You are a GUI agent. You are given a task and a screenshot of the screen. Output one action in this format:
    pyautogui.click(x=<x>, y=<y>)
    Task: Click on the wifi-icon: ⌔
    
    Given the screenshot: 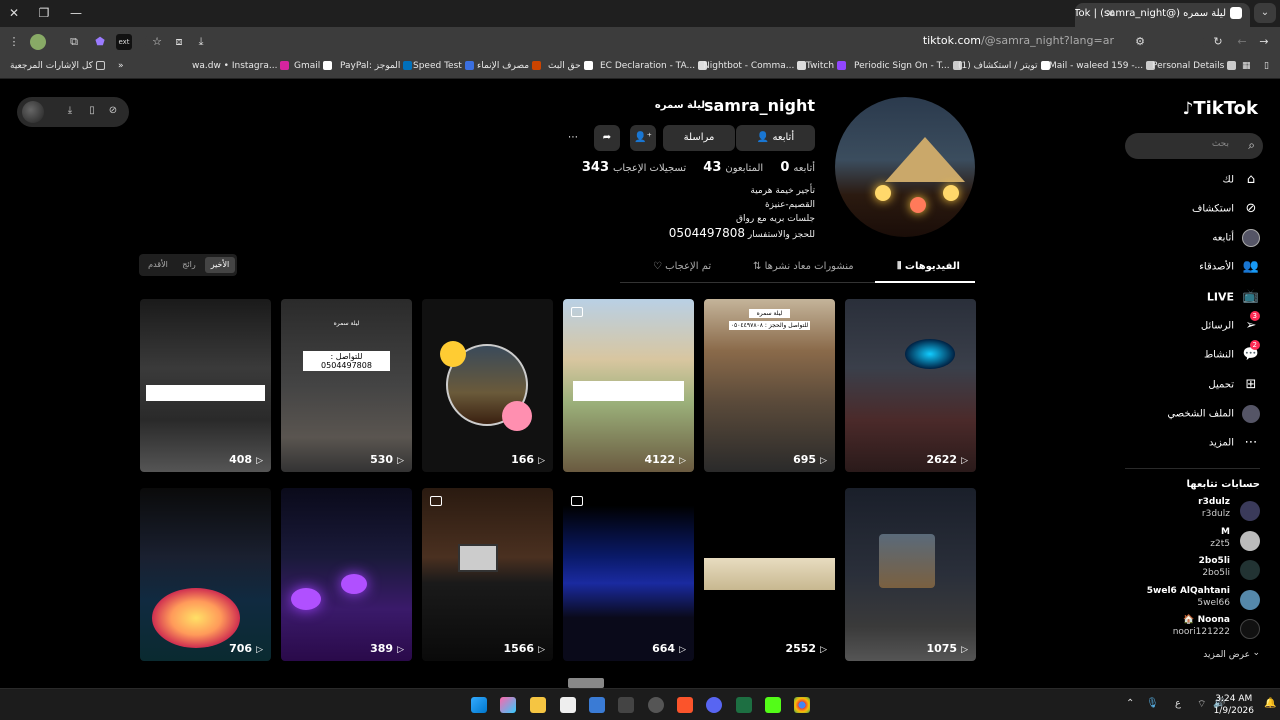 What is the action you would take?
    pyautogui.click(x=1201, y=704)
    